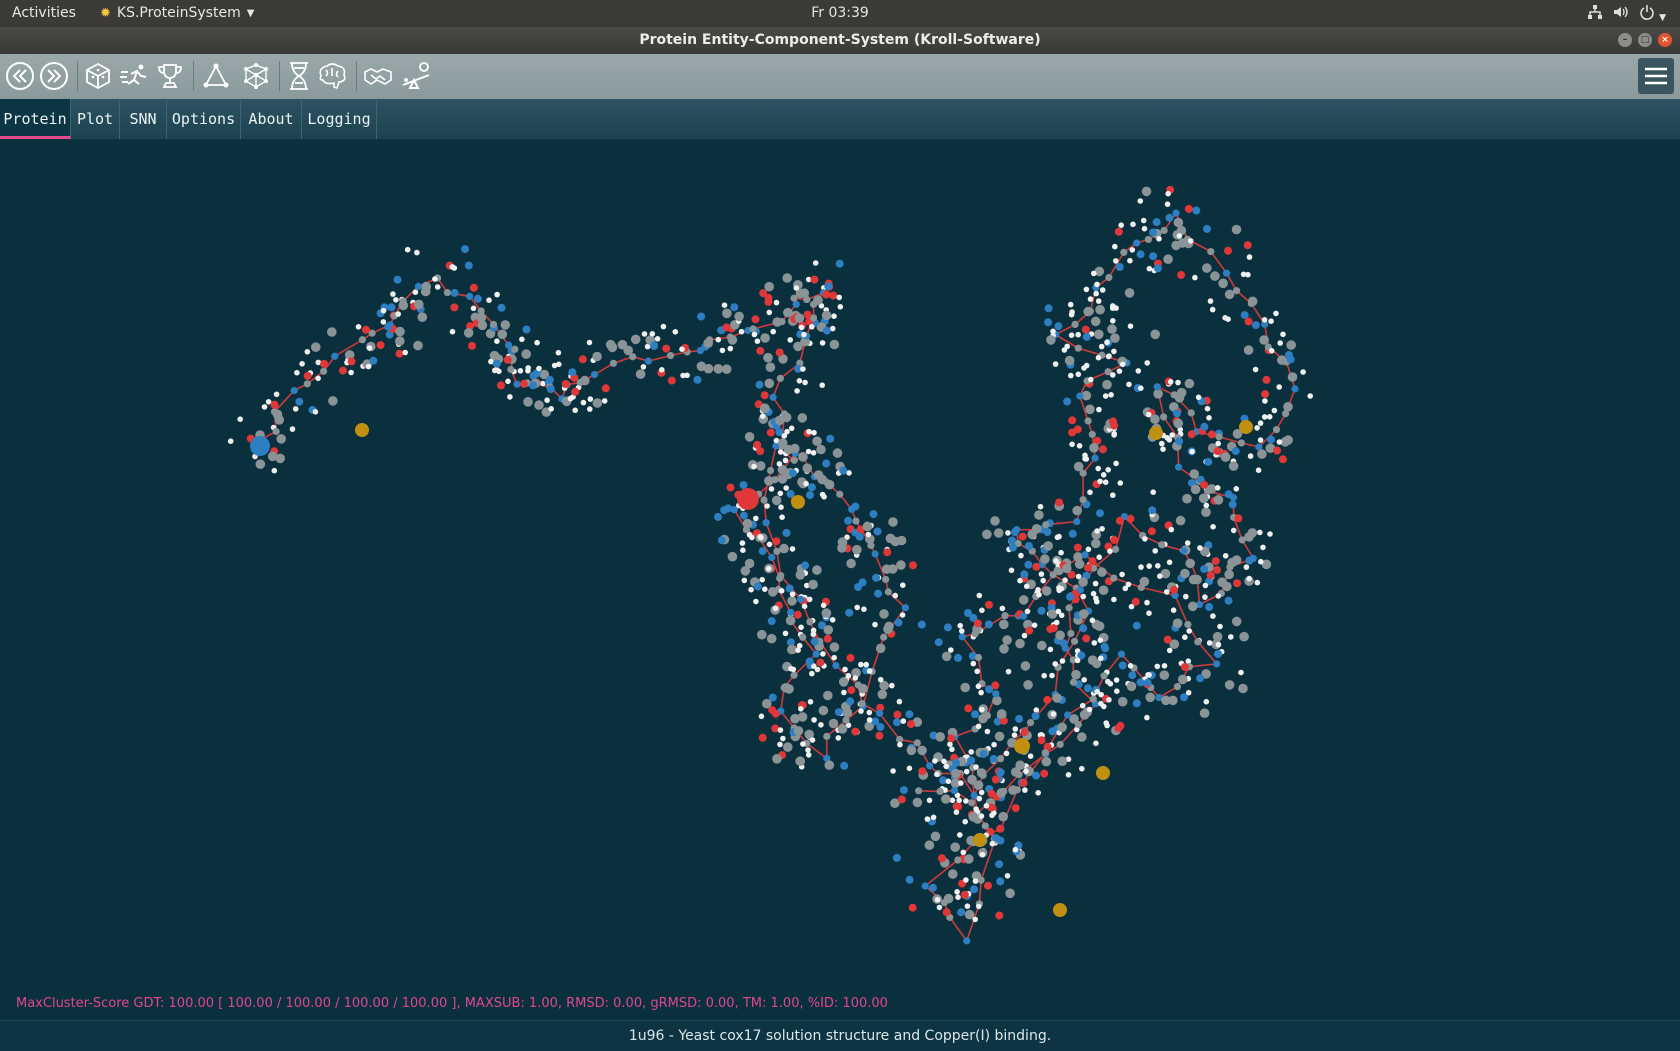 This screenshot has height=1051, width=1680. I want to click on power-icon: ▼, so click(1652, 14).